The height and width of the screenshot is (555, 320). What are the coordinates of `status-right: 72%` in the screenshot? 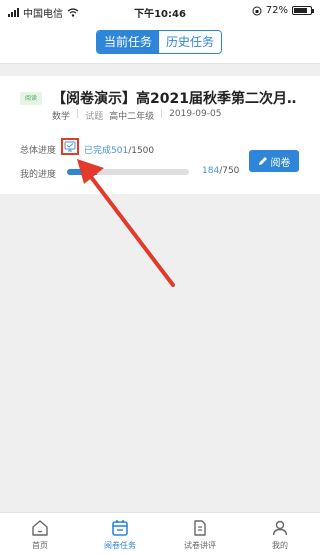 It's located at (283, 10).